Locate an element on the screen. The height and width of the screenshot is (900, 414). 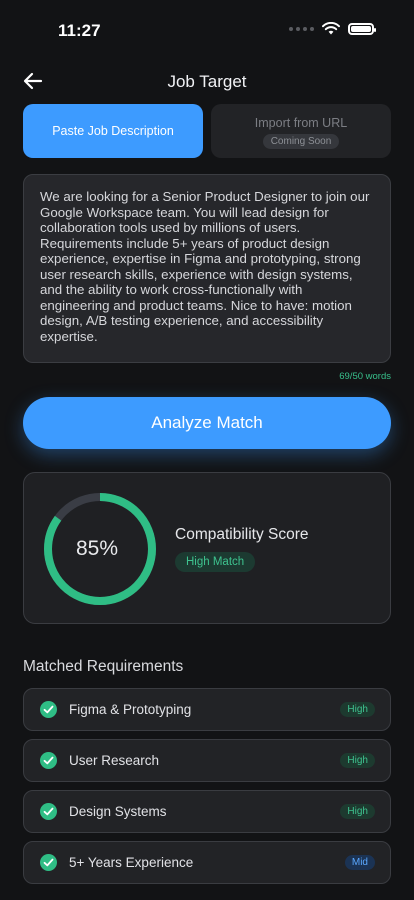
match-badge: High Match is located at coordinates (215, 562).